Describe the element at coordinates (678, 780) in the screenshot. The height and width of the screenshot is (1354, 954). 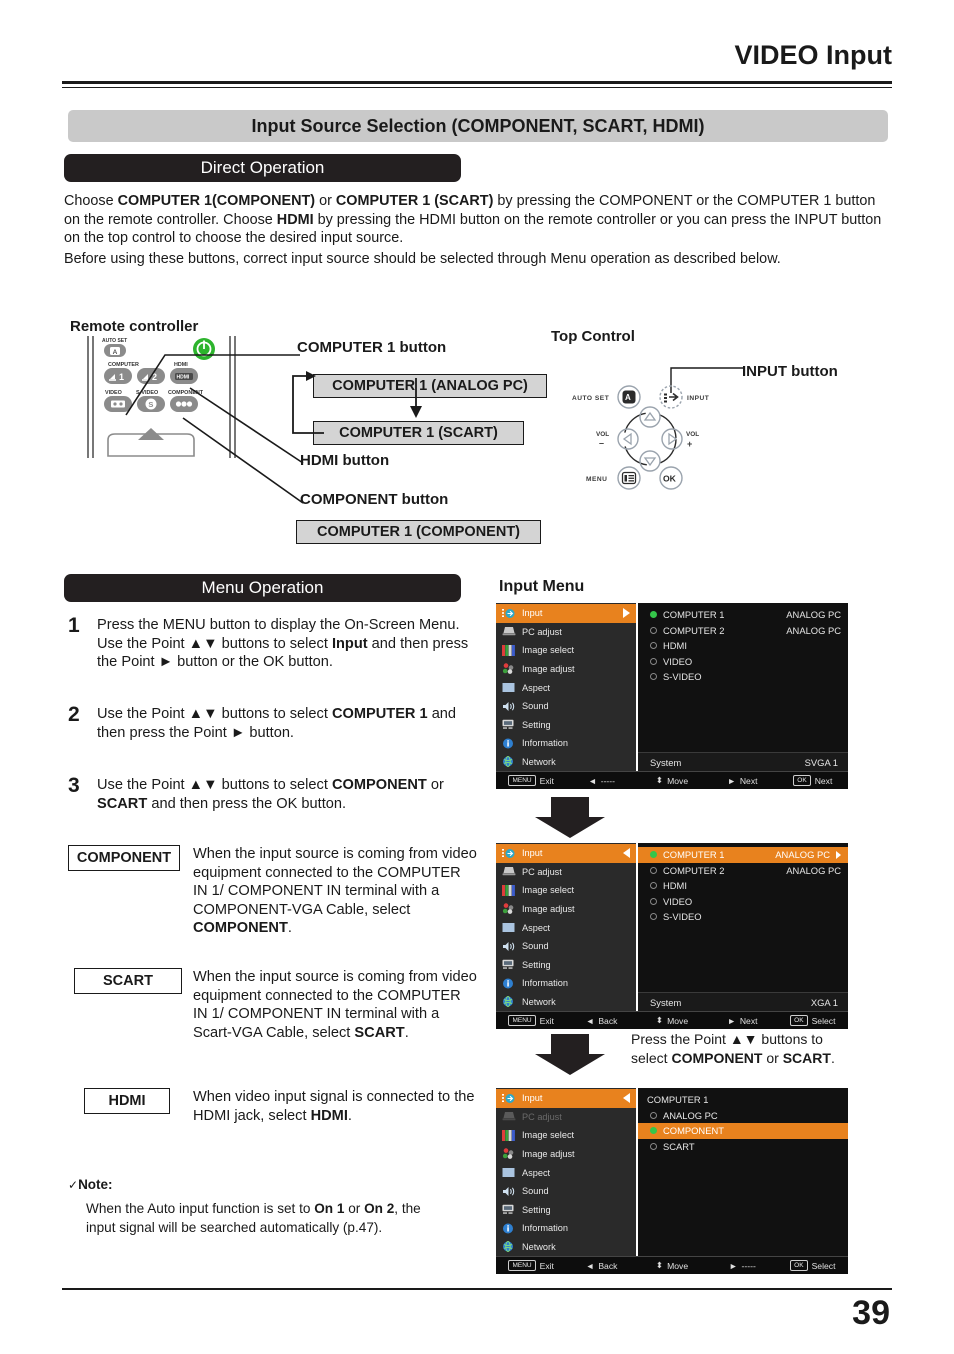
I see `osd1-status-move-label: Move` at that location.